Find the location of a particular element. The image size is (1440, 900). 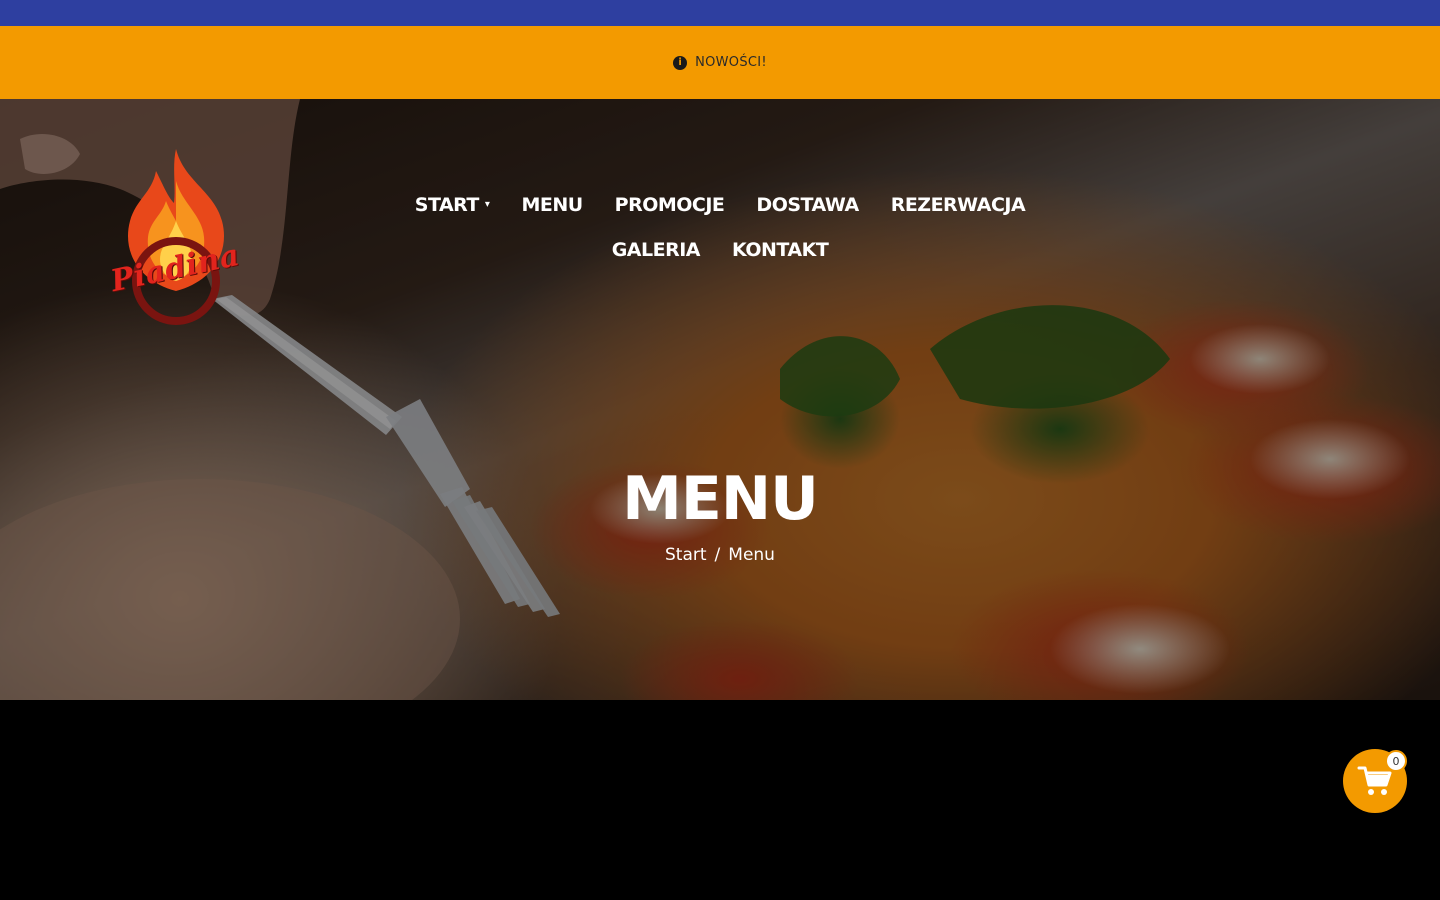

cart-count-badge: 0 is located at coordinates (1396, 761).